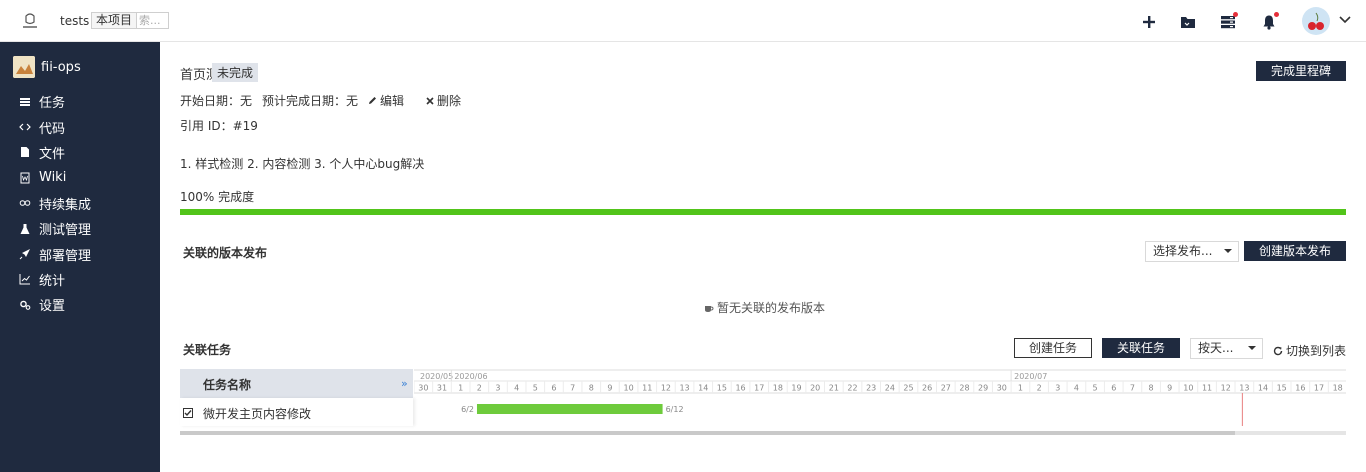  Describe the element at coordinates (188, 413) in the screenshot. I see `task-checkbox` at that location.